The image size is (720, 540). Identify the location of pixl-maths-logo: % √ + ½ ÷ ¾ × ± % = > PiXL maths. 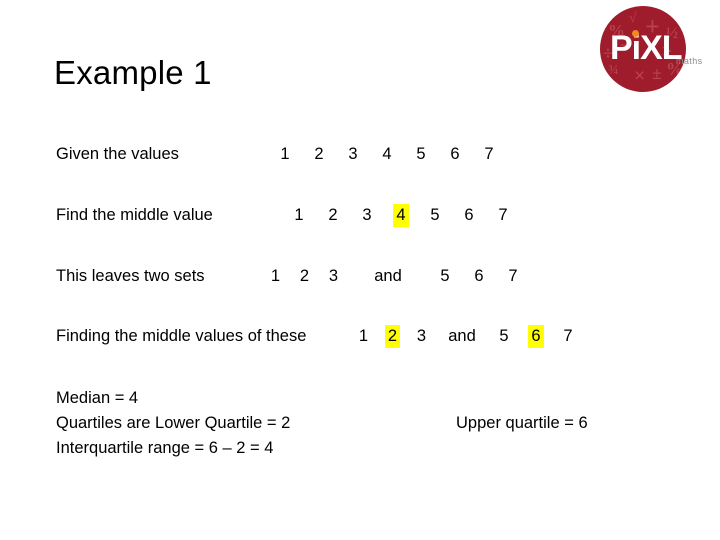
(656, 52).